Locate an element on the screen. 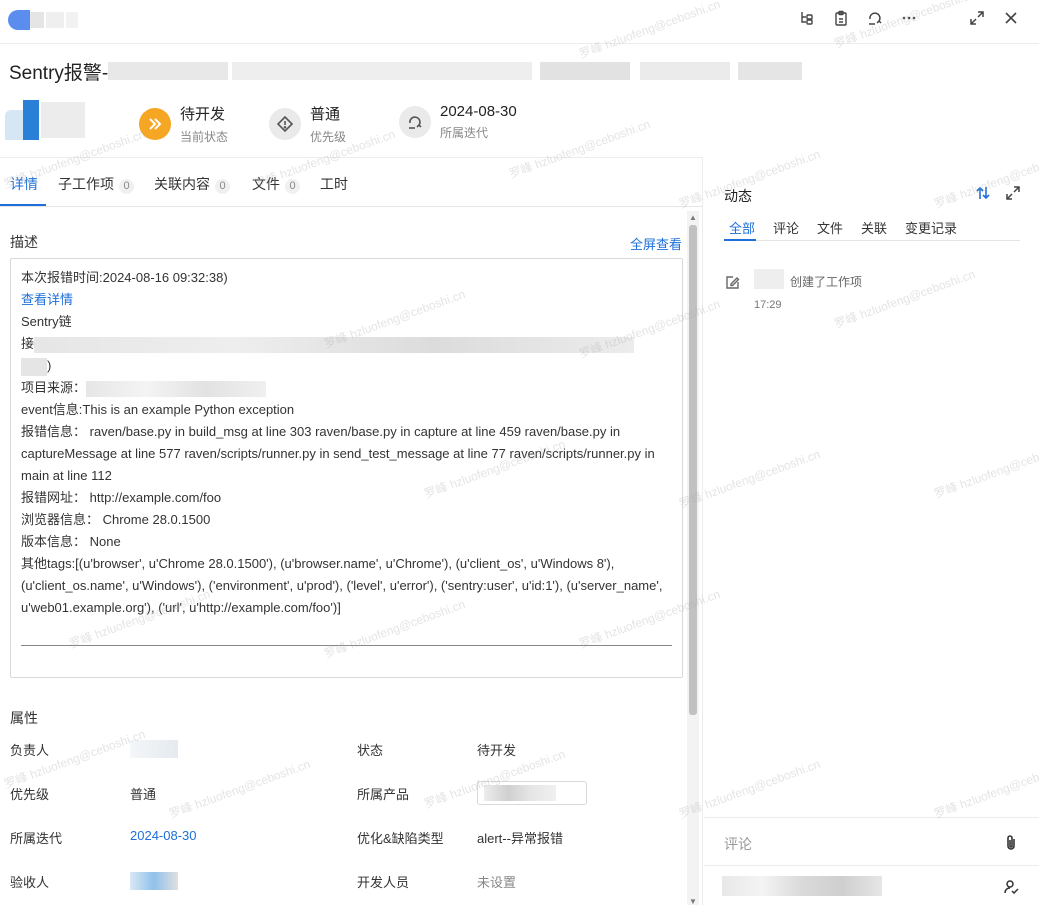  vertical-scrollbar: ▲ ▼ is located at coordinates (693, 558).